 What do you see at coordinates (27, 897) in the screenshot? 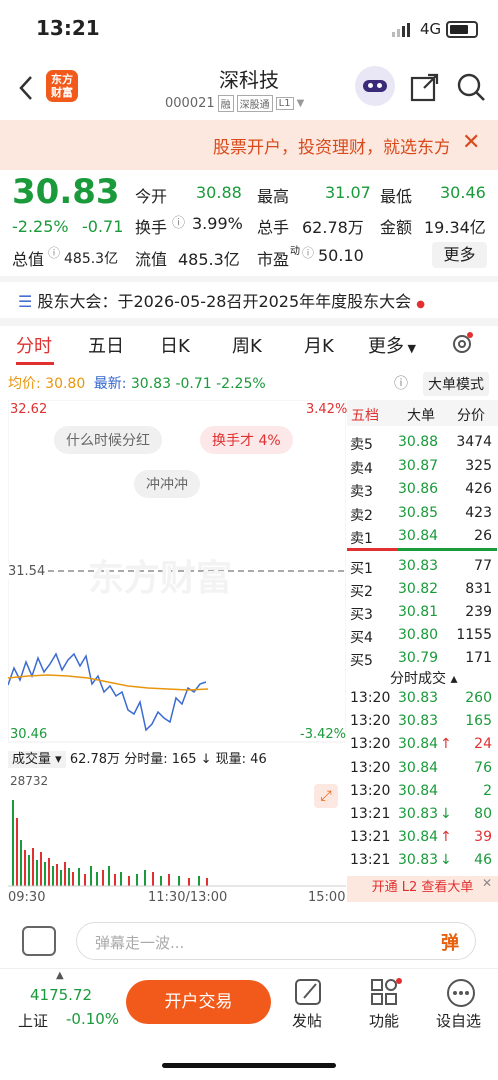
I see `time-start: 09:30` at bounding box center [27, 897].